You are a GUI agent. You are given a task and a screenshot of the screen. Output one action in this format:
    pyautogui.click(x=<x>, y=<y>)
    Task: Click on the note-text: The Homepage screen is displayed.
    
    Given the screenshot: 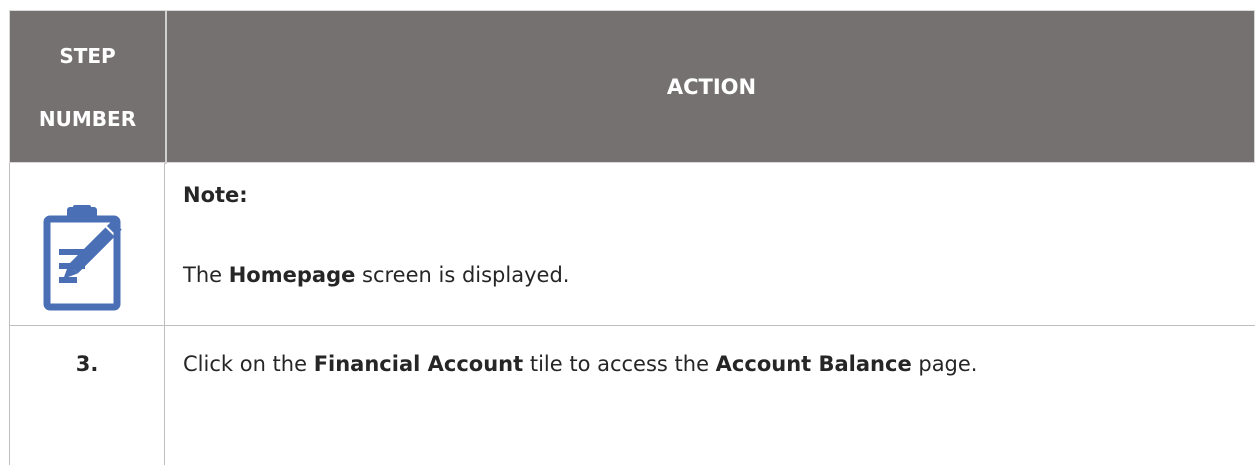 What is the action you would take?
    pyautogui.click(x=376, y=275)
    